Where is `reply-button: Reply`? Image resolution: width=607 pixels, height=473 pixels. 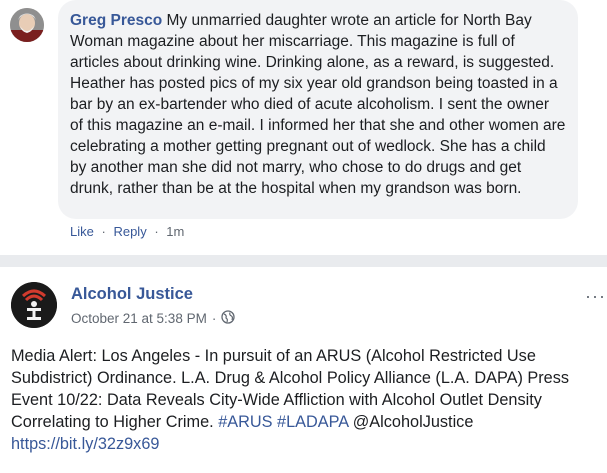 reply-button: Reply is located at coordinates (129, 231).